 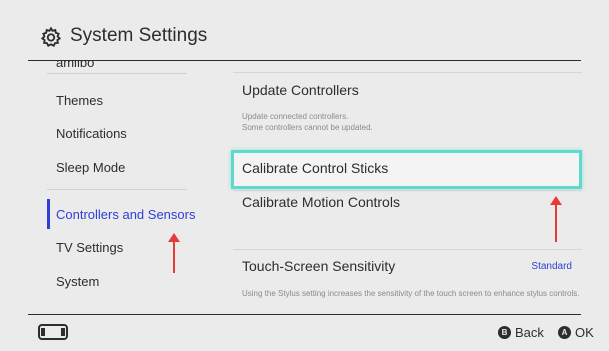 I want to click on sidebar-item-amiibo: amiibo, so click(x=75, y=65).